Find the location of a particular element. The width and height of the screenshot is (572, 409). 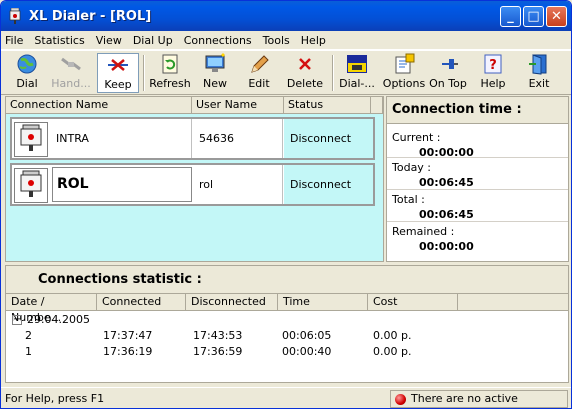

red-status-light-icon is located at coordinates (400, 399).